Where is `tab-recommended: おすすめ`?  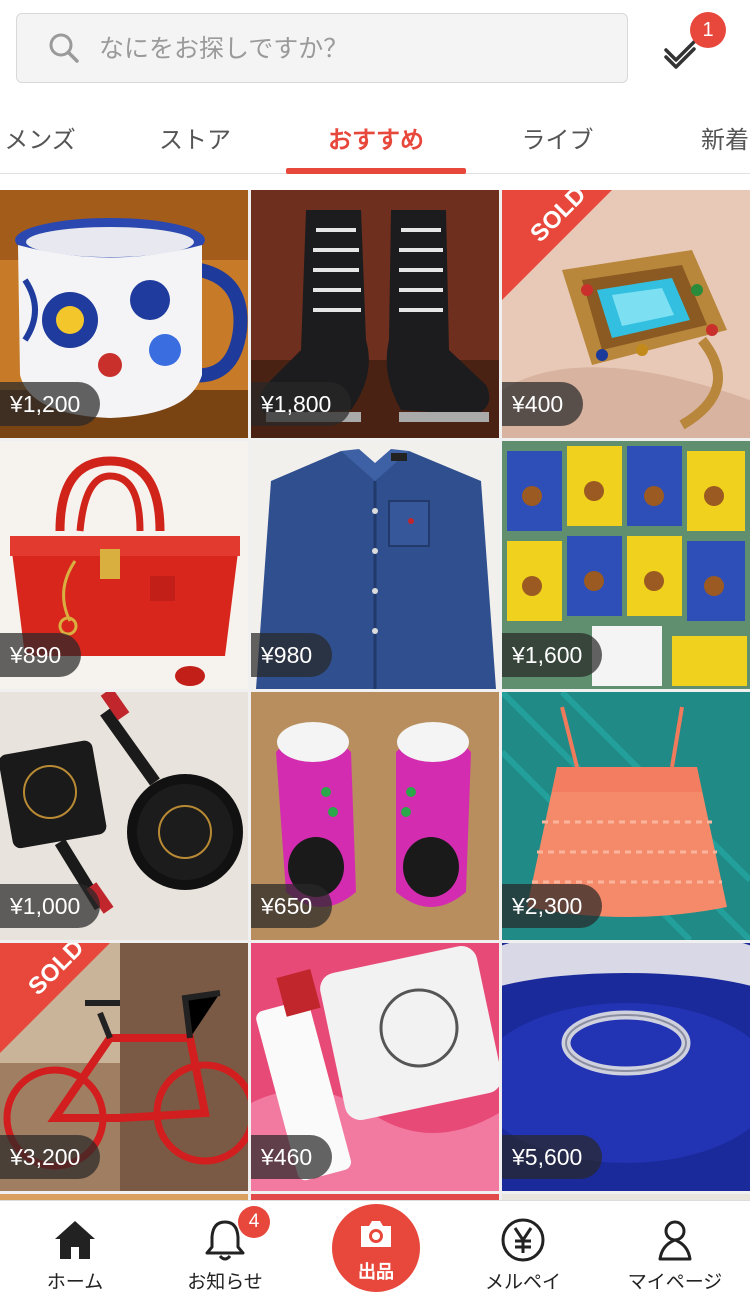 tab-recommended: おすすめ is located at coordinates (376, 136).